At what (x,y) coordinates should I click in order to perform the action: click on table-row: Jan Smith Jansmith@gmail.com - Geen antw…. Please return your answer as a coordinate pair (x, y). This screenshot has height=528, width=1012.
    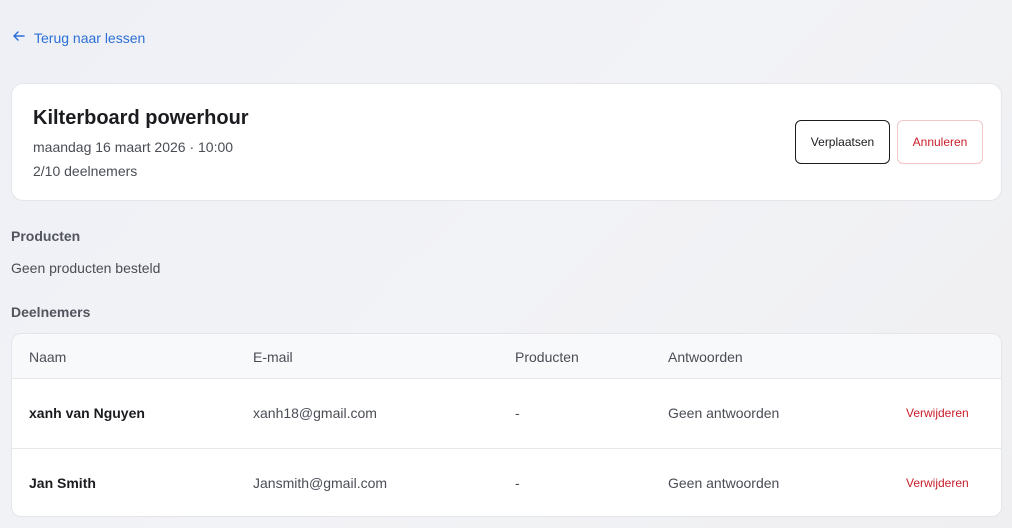
    Looking at the image, I should click on (506, 482).